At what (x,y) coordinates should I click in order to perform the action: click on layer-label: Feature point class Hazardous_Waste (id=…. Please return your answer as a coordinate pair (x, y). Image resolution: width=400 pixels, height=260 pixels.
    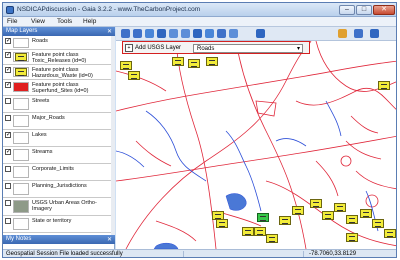
    Looking at the image, I should click on (62, 73).